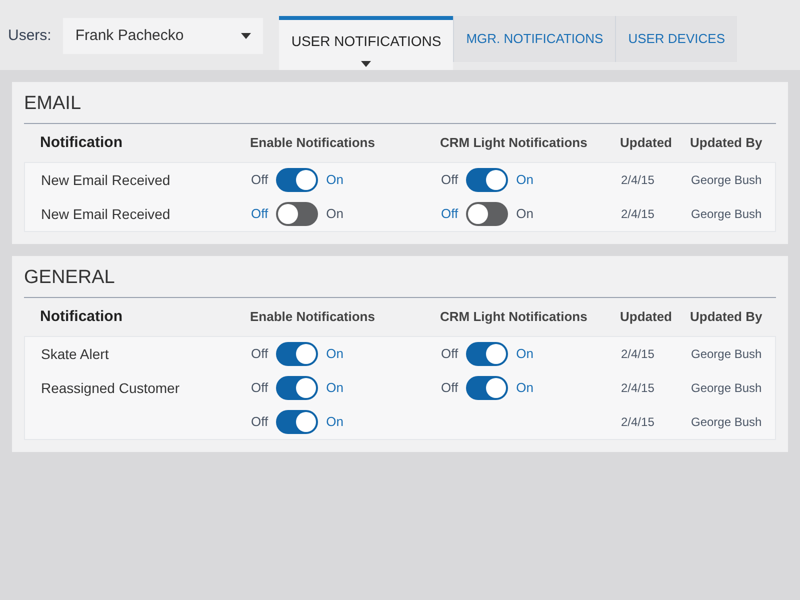 This screenshot has height=600, width=800. I want to click on notification-name: Reassigned Customer, so click(111, 388).